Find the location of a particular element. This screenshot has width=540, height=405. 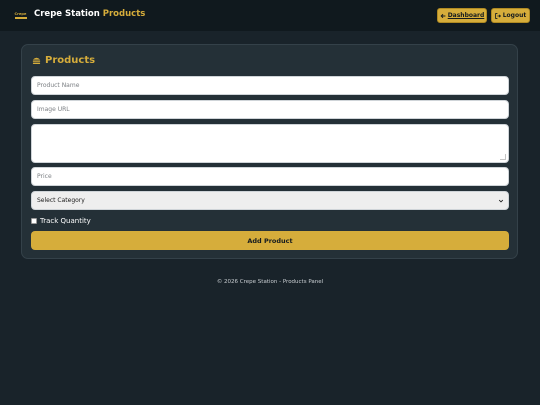

category-select: Select Category is located at coordinates (270, 200).